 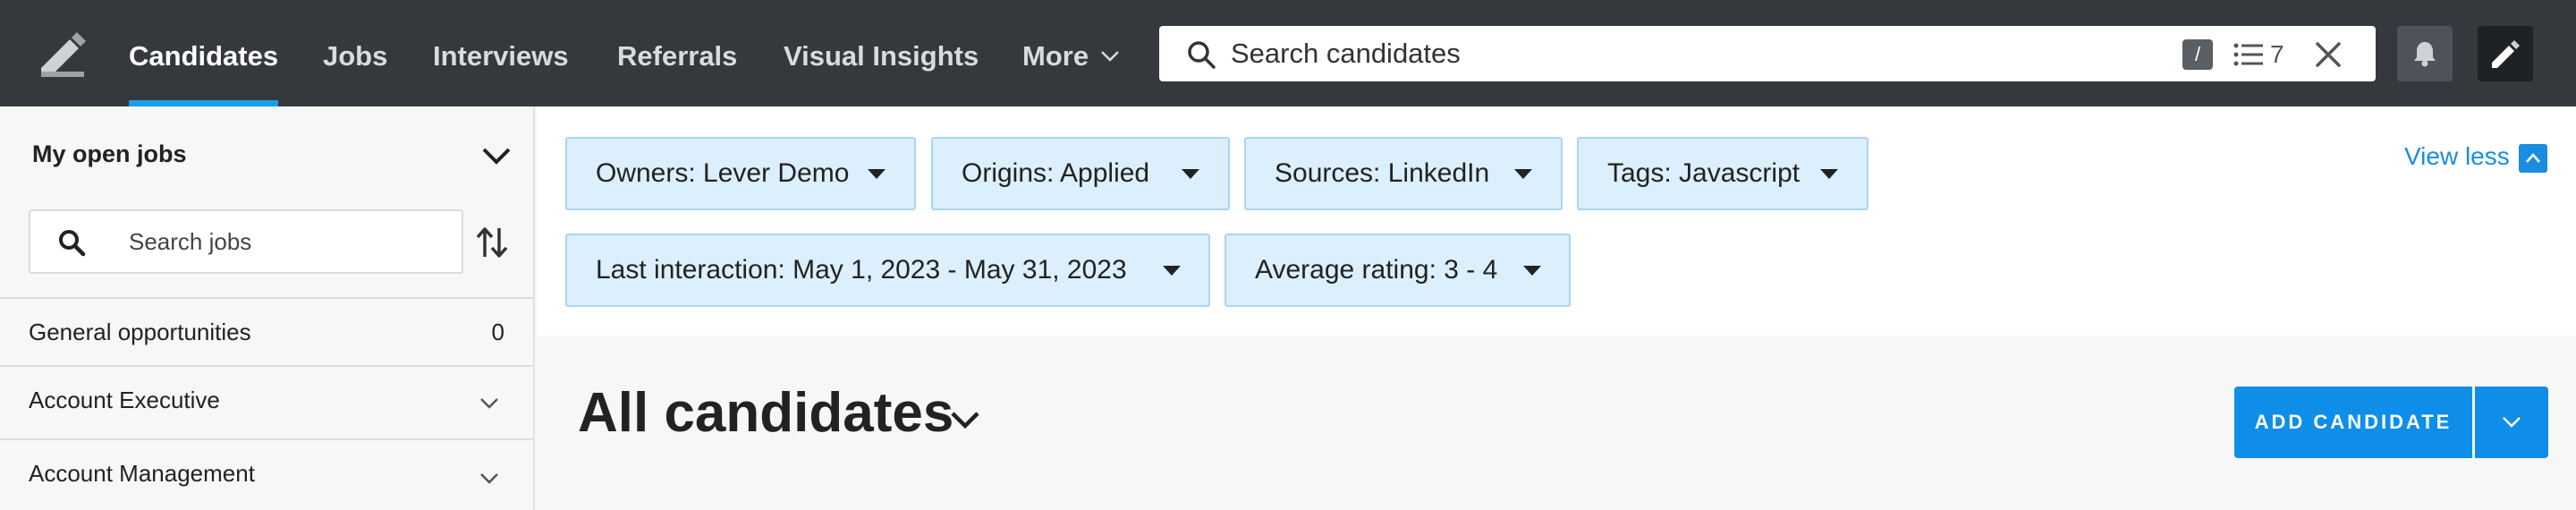 What do you see at coordinates (765, 413) in the screenshot?
I see `page-title: All candidates` at bounding box center [765, 413].